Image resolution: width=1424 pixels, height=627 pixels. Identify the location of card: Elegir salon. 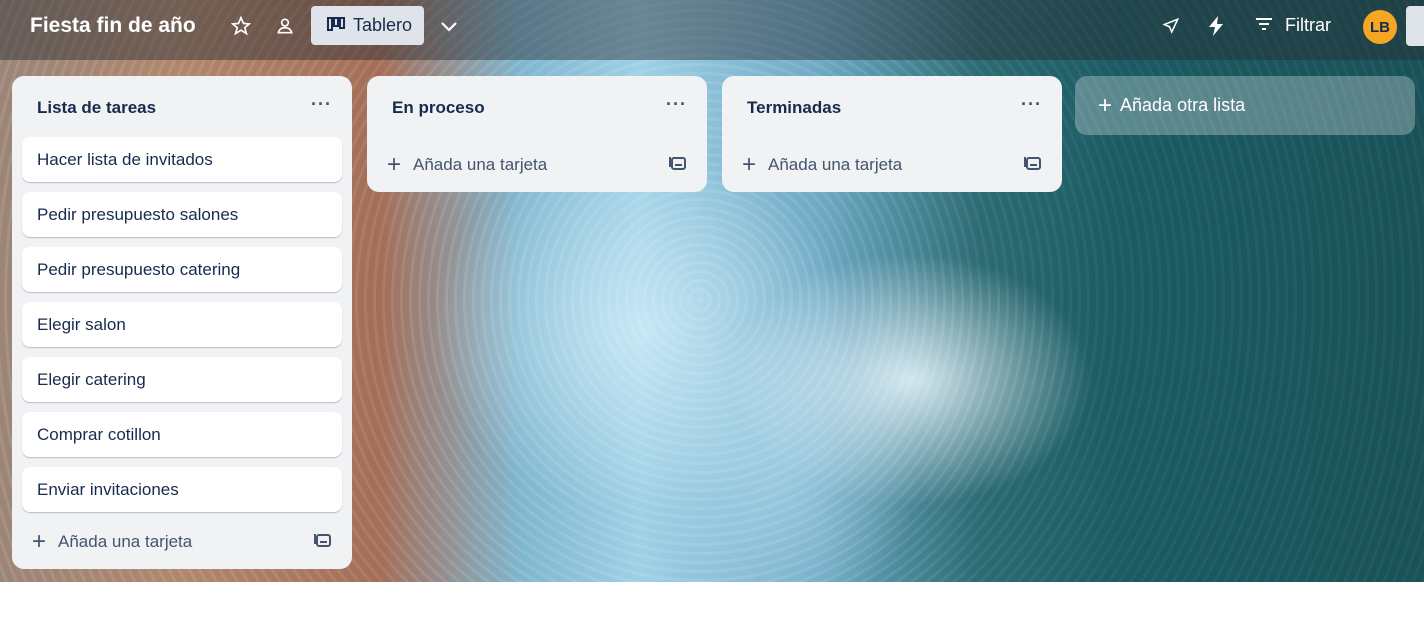
(182, 324).